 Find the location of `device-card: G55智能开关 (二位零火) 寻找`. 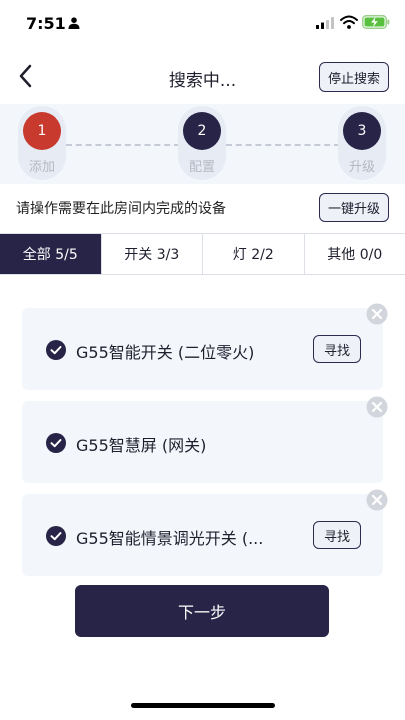

device-card: G55智能开关 (二位零火) 寻找 is located at coordinates (202, 349).